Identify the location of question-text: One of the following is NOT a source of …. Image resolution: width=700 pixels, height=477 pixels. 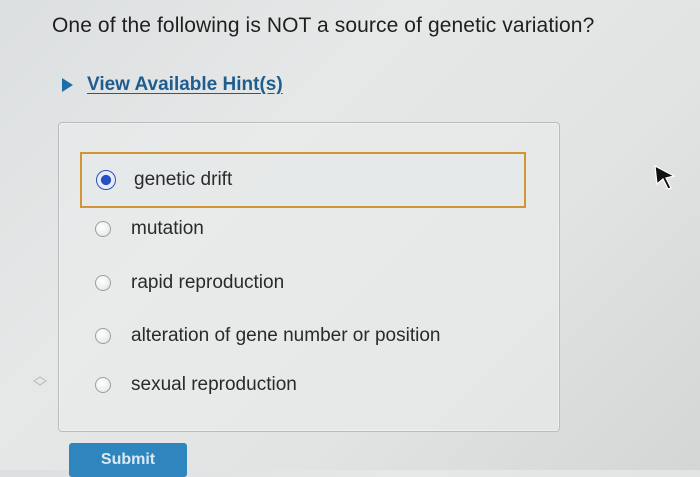
(323, 25).